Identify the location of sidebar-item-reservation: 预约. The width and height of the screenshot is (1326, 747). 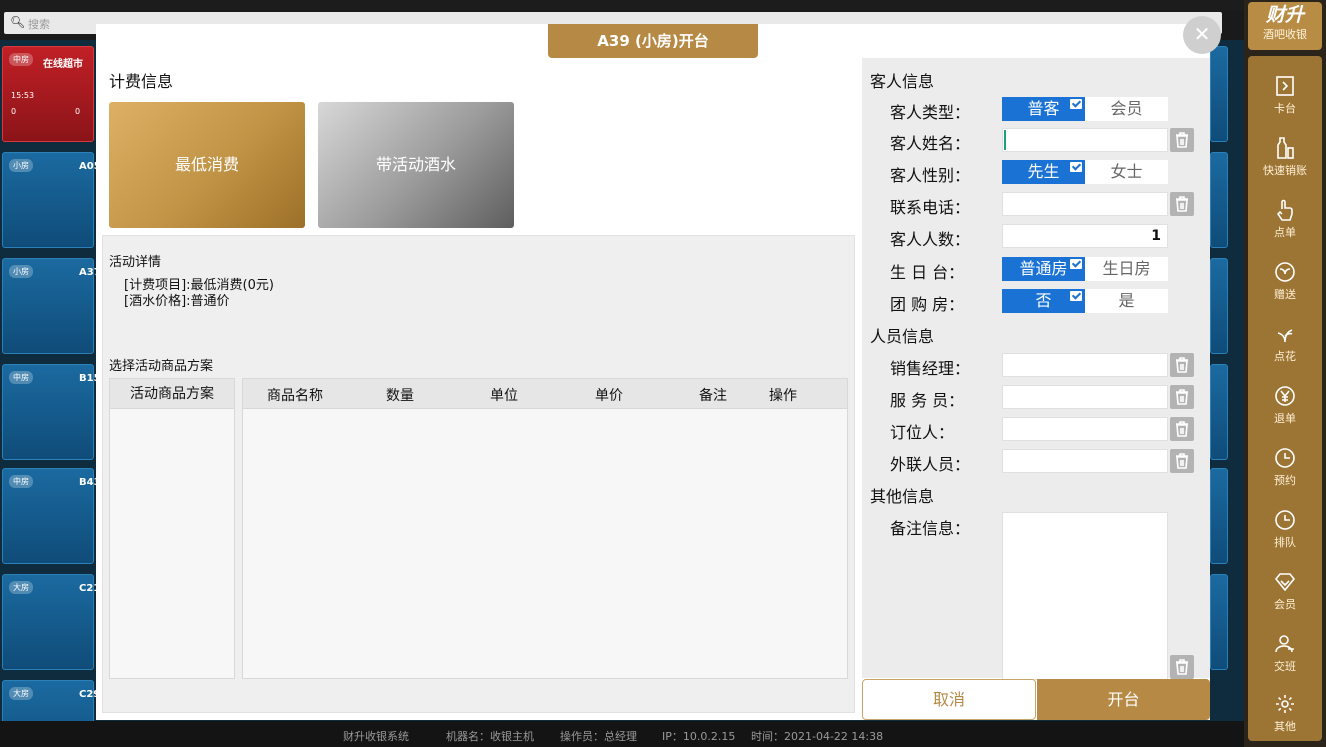
(1285, 465).